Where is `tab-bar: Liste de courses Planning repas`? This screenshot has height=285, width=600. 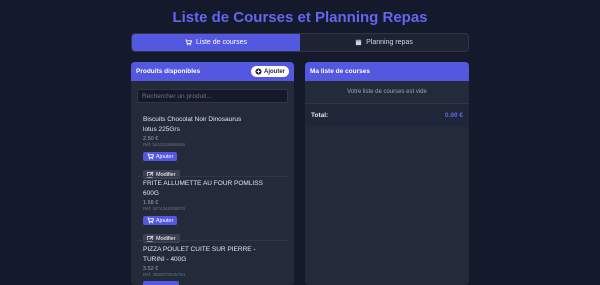 tab-bar: Liste de courses Planning repas is located at coordinates (300, 42).